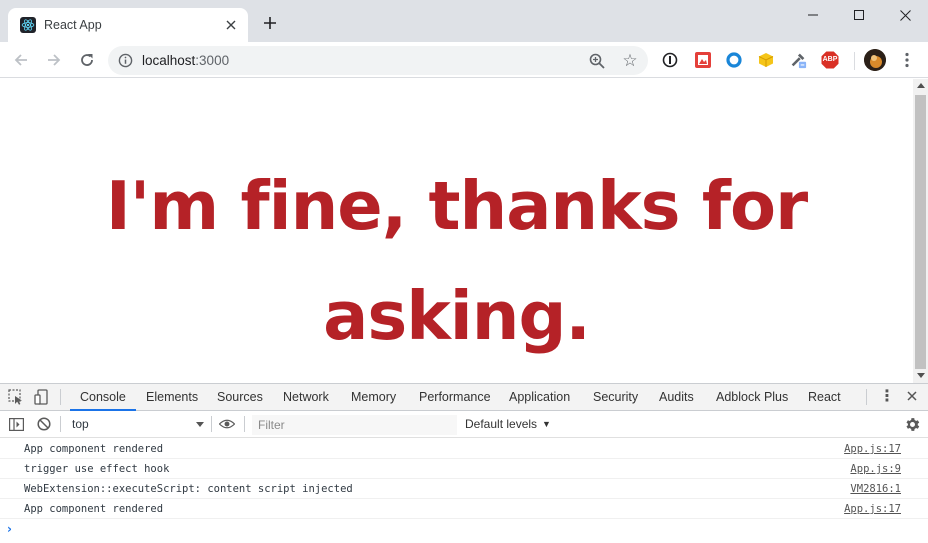 This screenshot has height=543, width=928. Describe the element at coordinates (378, 60) in the screenshot. I see `address-bar: localhost:3000 ☆` at that location.